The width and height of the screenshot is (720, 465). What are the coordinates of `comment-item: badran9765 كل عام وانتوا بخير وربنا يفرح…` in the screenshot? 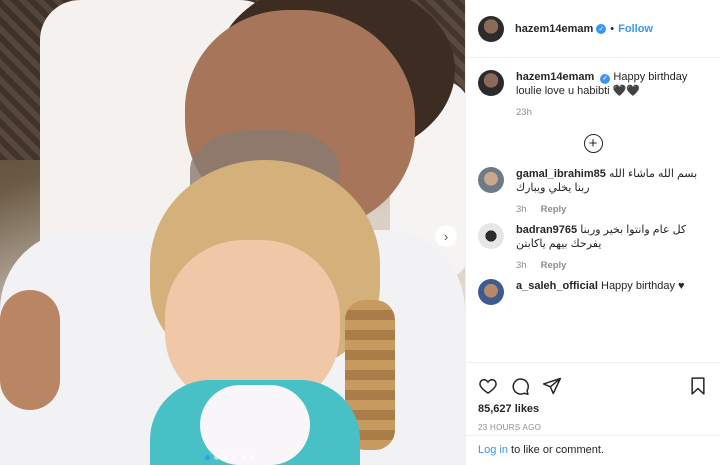 It's located at (593, 248).